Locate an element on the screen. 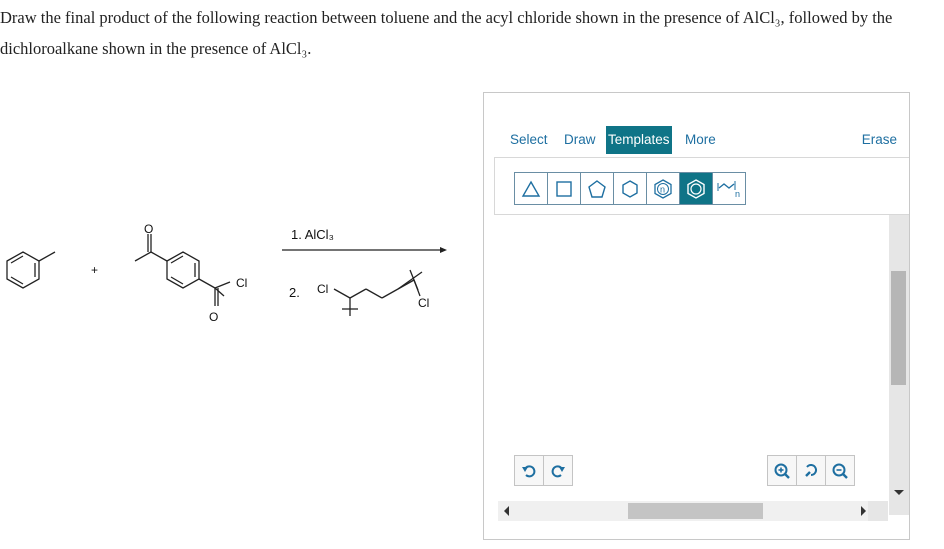  cyclobutane-template is located at coordinates (564, 188).